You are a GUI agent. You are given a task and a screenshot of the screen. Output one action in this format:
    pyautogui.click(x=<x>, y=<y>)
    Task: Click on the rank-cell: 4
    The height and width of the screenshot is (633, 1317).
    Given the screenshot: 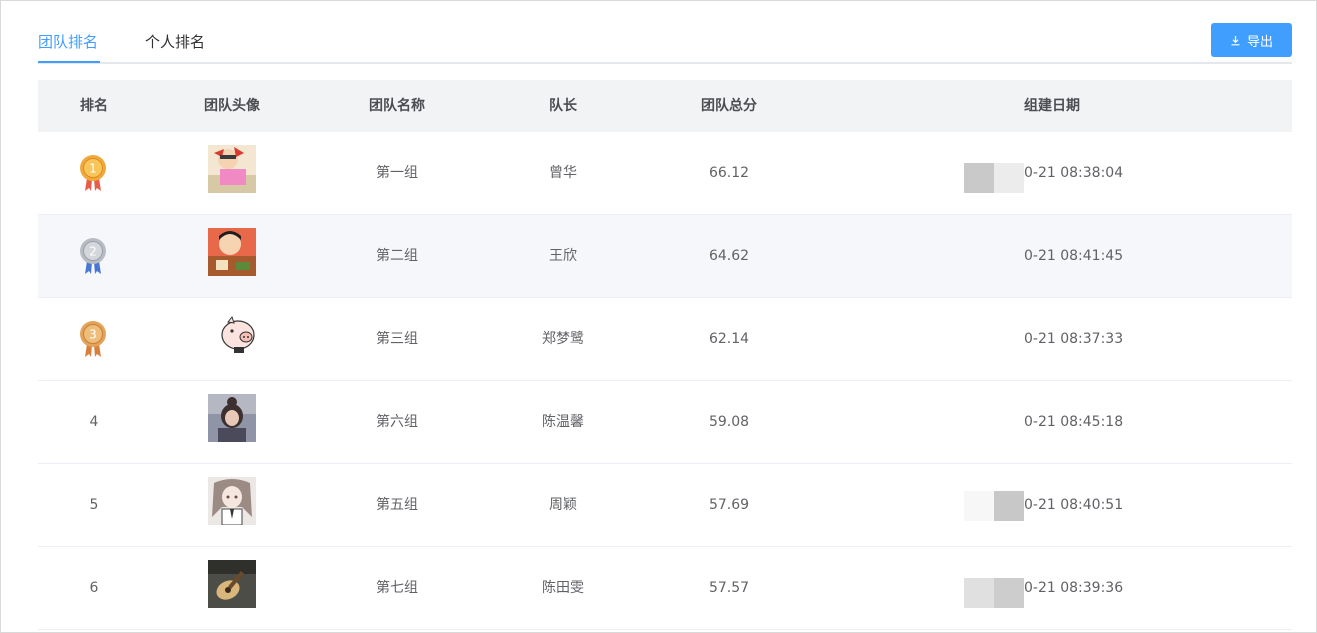 What is the action you would take?
    pyautogui.click(x=94, y=422)
    